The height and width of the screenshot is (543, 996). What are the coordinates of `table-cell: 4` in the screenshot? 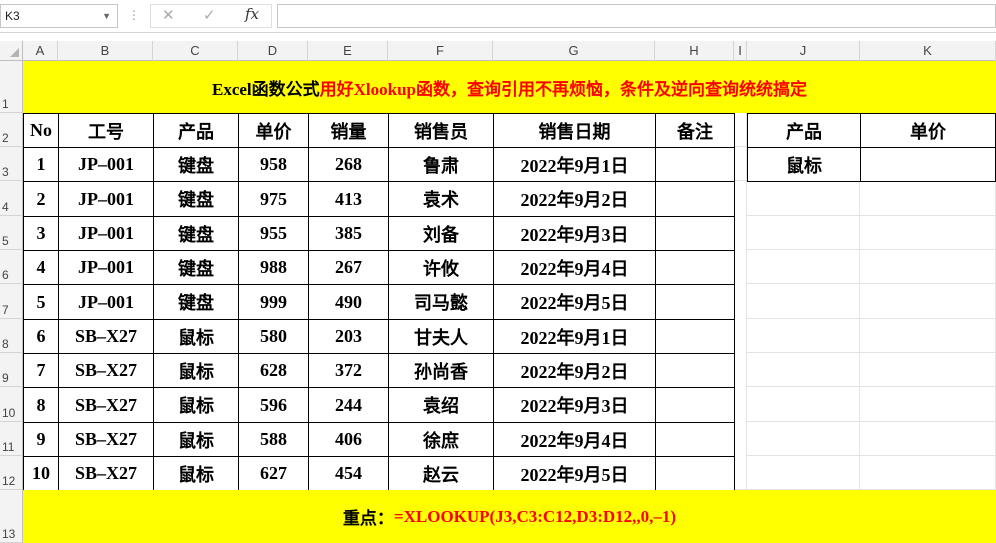 It's located at (41, 267).